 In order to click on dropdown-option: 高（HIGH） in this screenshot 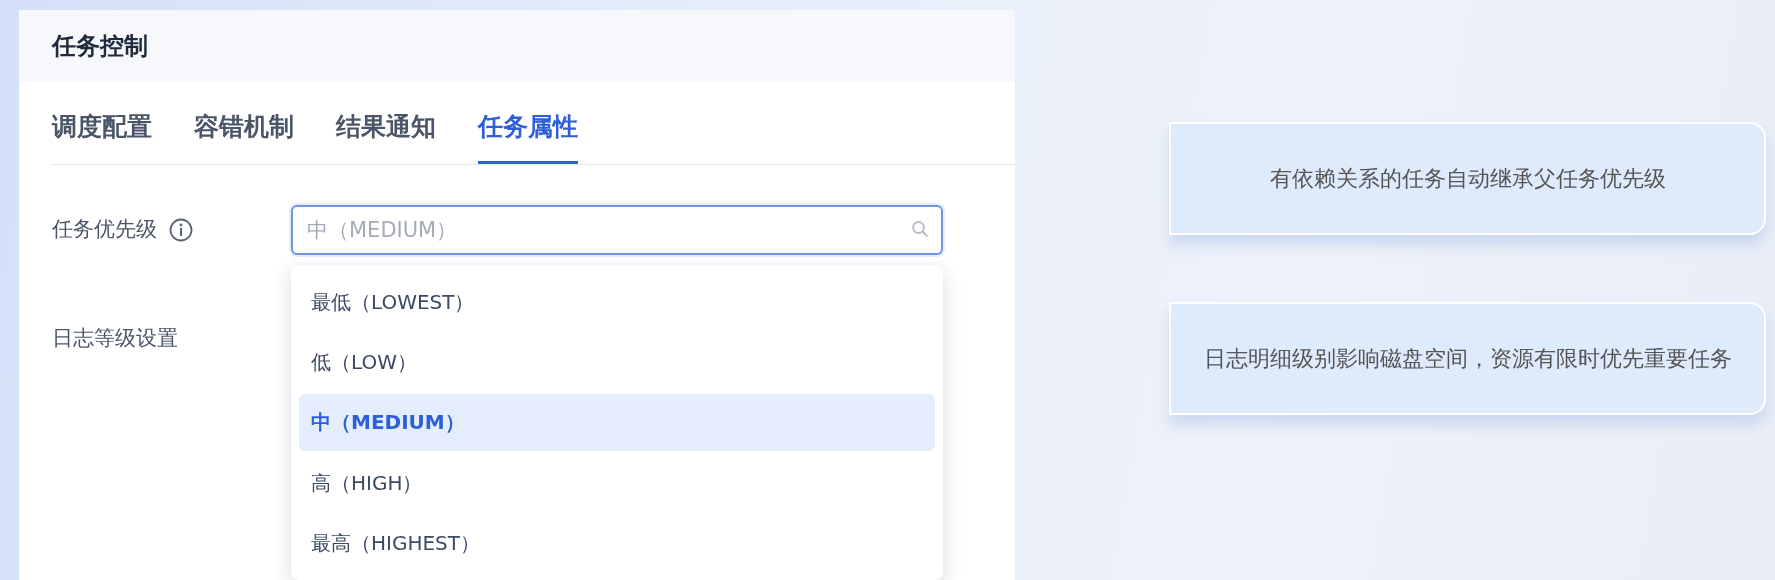, I will do `click(617, 482)`.